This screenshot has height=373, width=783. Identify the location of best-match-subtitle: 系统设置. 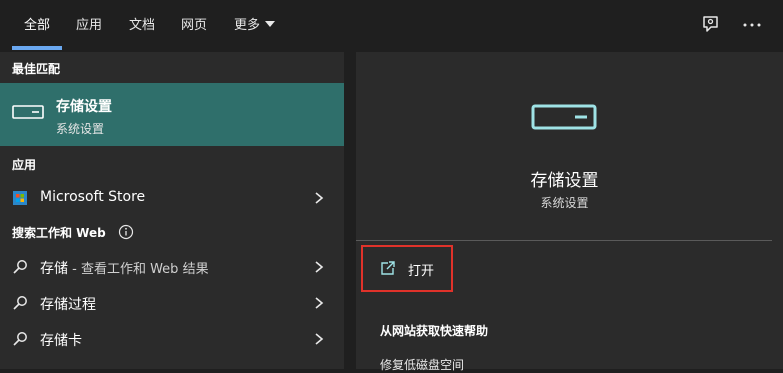
(80, 129).